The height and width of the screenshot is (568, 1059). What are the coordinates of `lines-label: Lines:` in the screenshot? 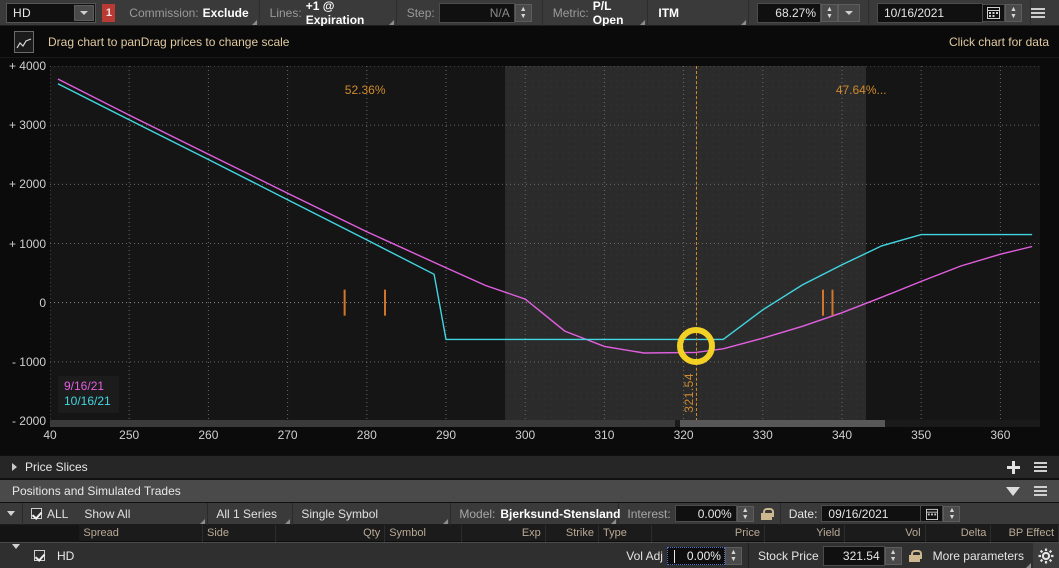 It's located at (285, 12).